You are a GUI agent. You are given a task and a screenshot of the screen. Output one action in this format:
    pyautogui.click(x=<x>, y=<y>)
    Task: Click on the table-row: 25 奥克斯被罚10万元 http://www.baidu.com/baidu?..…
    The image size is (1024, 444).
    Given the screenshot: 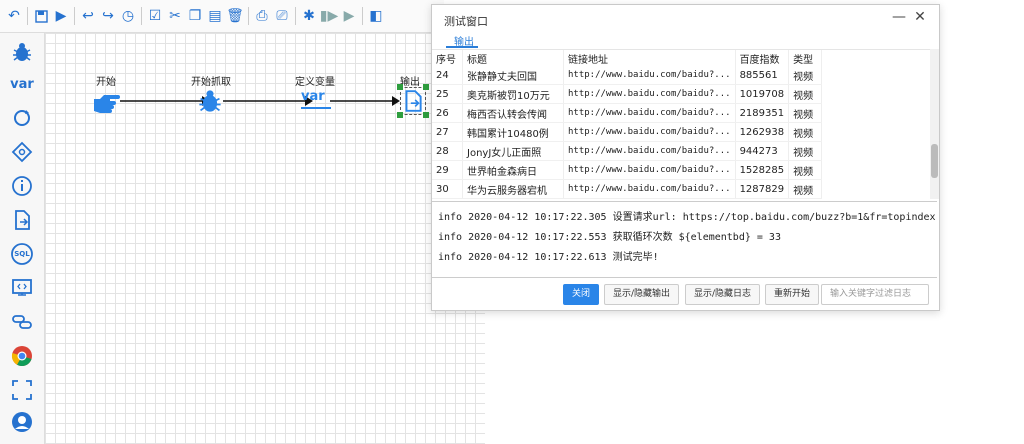 What is the action you would take?
    pyautogui.click(x=627, y=94)
    